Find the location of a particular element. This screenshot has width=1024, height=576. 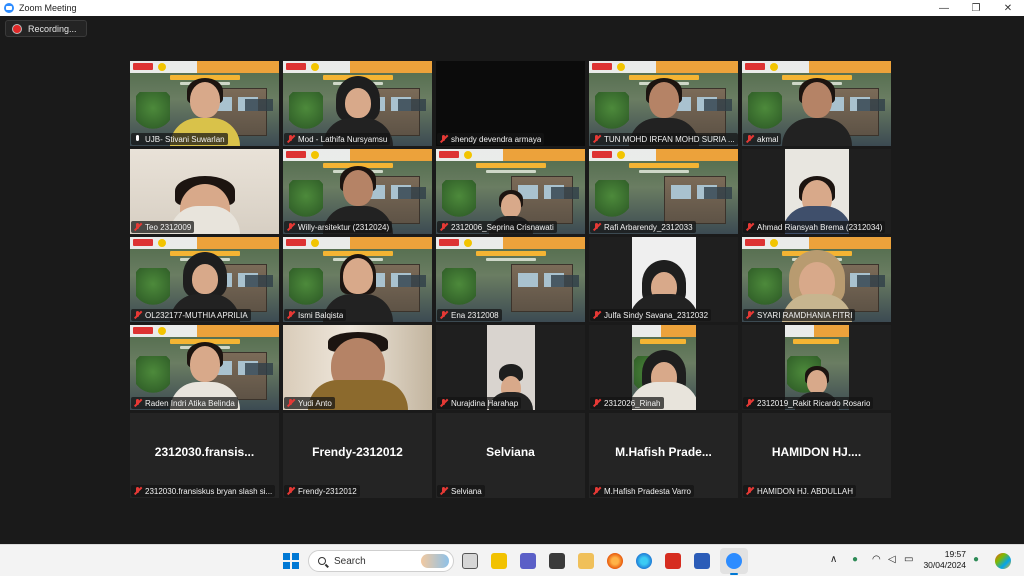

participant-nametag: Ismi Balqista is located at coordinates (315, 315).